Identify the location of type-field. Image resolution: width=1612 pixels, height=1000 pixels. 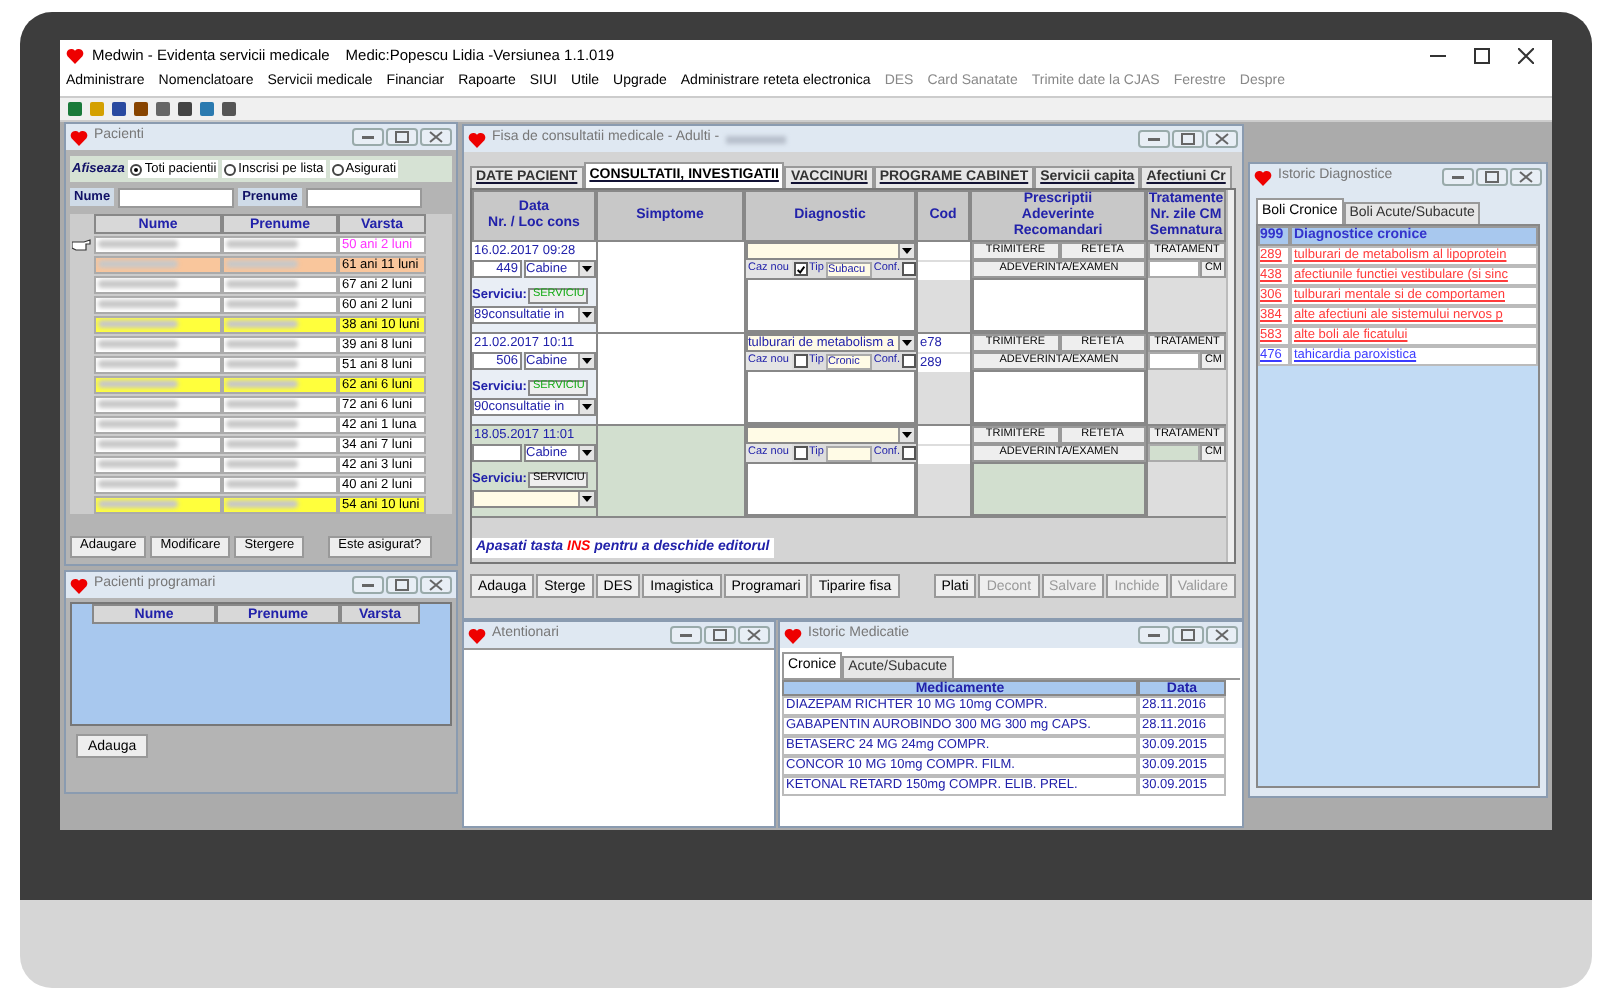
(848, 453).